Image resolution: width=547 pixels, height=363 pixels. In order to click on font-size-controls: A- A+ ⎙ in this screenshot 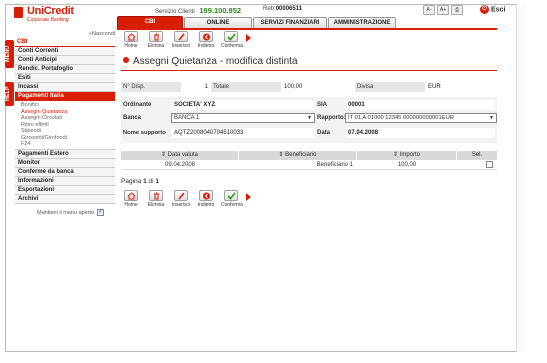, I will do `click(444, 10)`.